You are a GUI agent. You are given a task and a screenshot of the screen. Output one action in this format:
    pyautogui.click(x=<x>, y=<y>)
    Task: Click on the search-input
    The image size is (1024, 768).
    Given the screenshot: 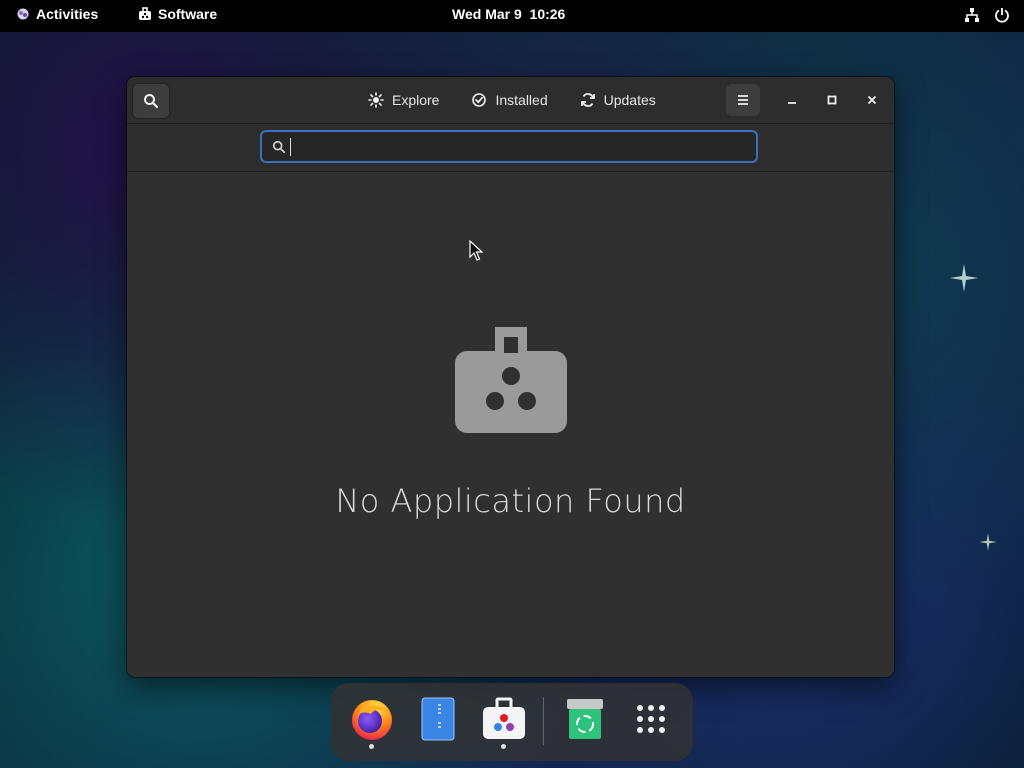 What is the action you would take?
    pyautogui.click(x=521, y=146)
    